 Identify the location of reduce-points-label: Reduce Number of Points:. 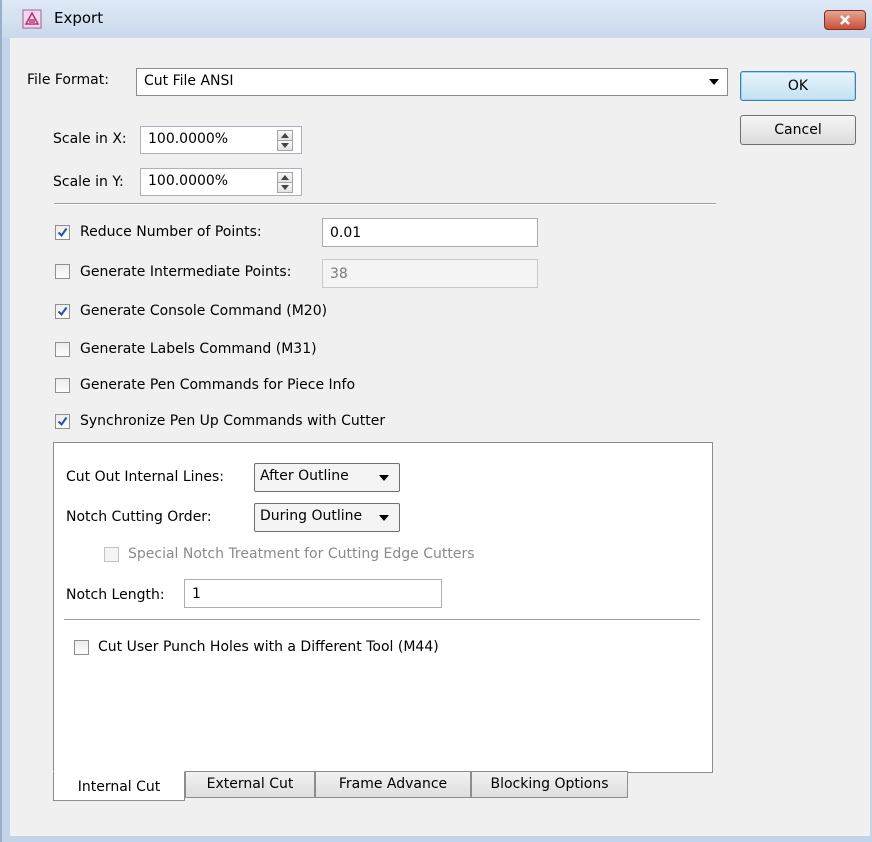
(171, 232).